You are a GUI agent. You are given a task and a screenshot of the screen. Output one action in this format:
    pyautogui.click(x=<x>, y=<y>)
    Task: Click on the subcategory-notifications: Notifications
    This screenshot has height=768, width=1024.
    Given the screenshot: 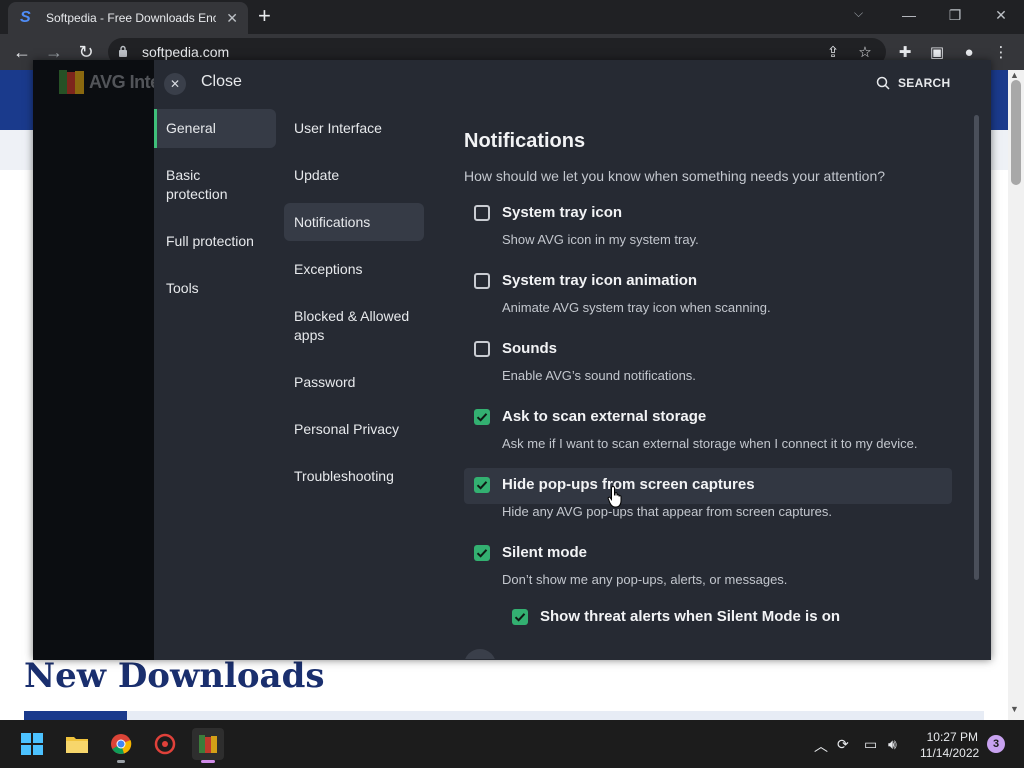 What is the action you would take?
    pyautogui.click(x=354, y=222)
    